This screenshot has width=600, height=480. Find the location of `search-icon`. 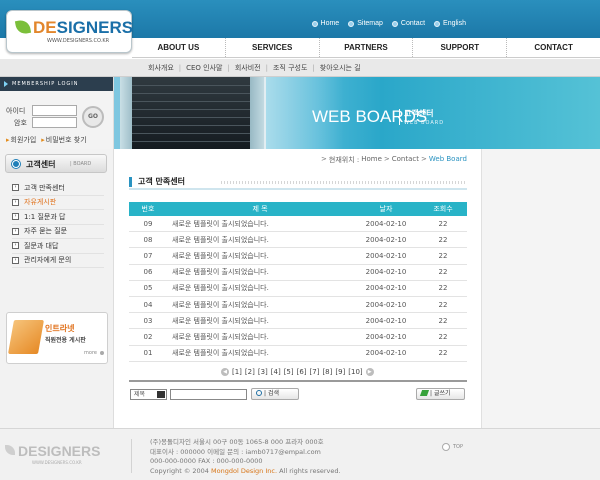

search-icon is located at coordinates (259, 393).